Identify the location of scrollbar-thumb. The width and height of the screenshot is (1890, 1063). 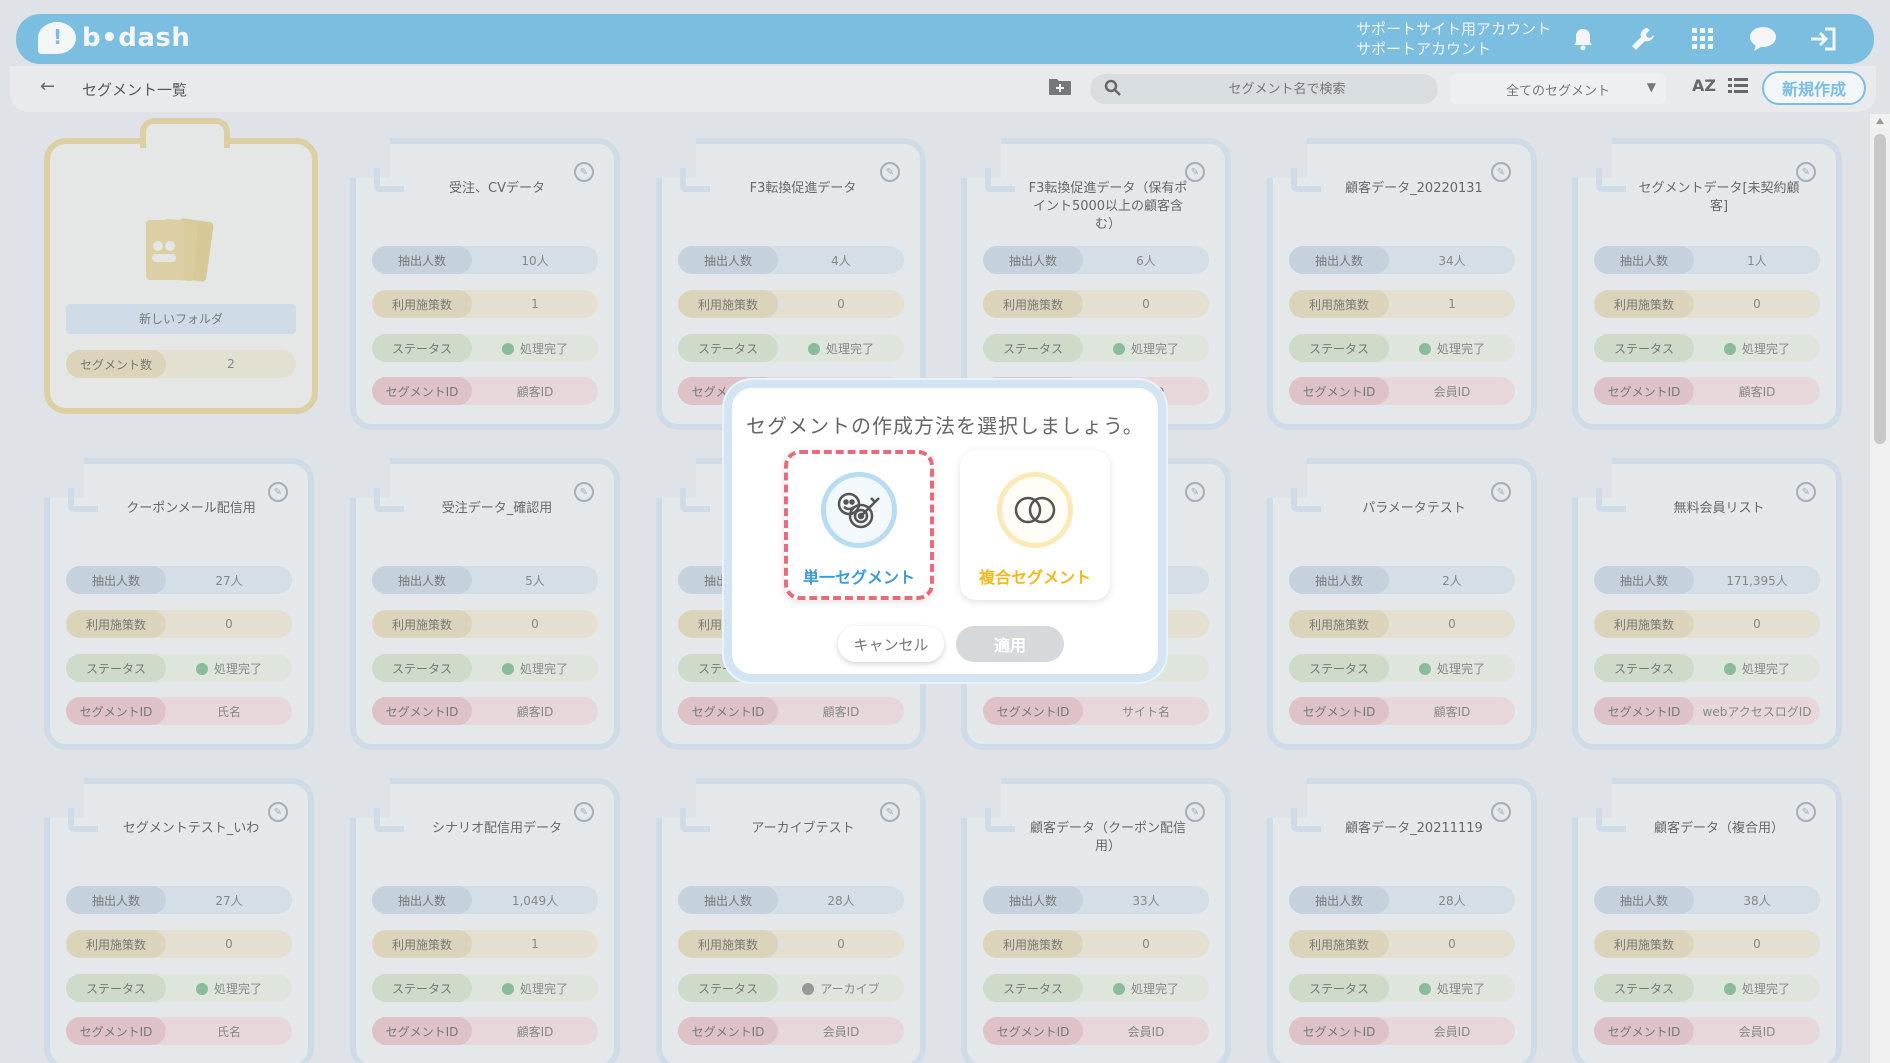
(1880, 289).